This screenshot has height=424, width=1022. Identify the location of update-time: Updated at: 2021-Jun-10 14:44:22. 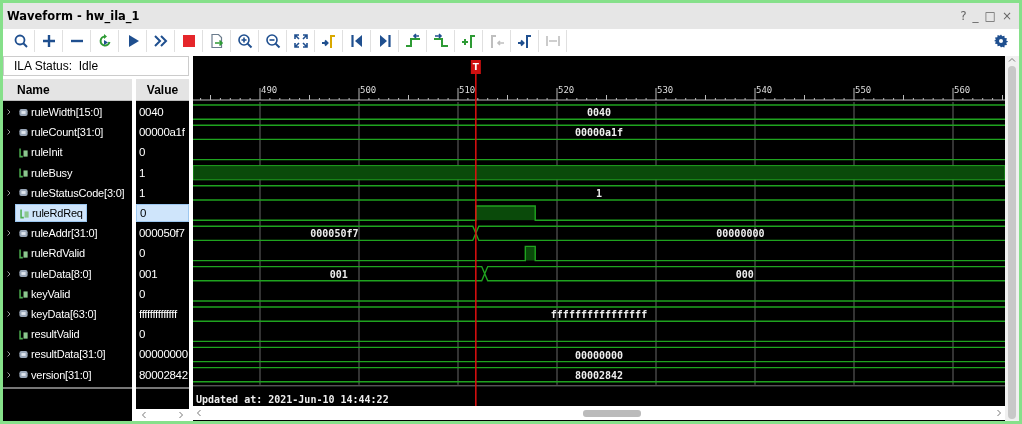
(292, 399).